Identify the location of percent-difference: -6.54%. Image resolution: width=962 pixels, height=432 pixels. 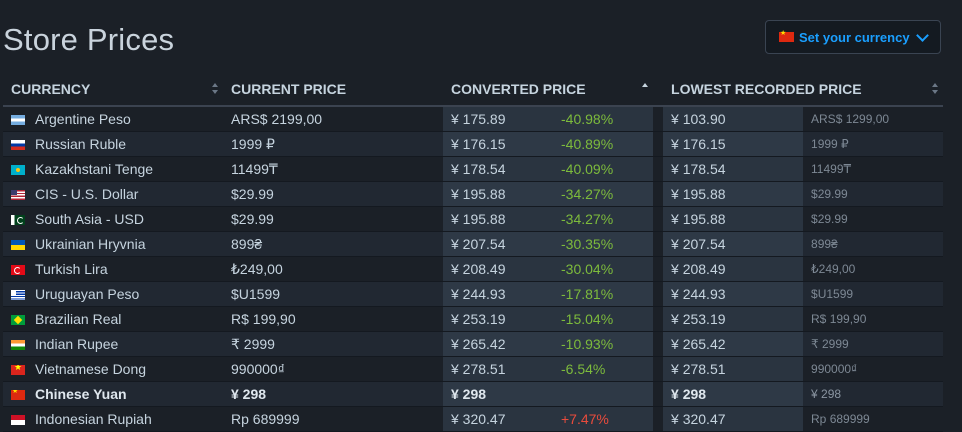
(603, 369).